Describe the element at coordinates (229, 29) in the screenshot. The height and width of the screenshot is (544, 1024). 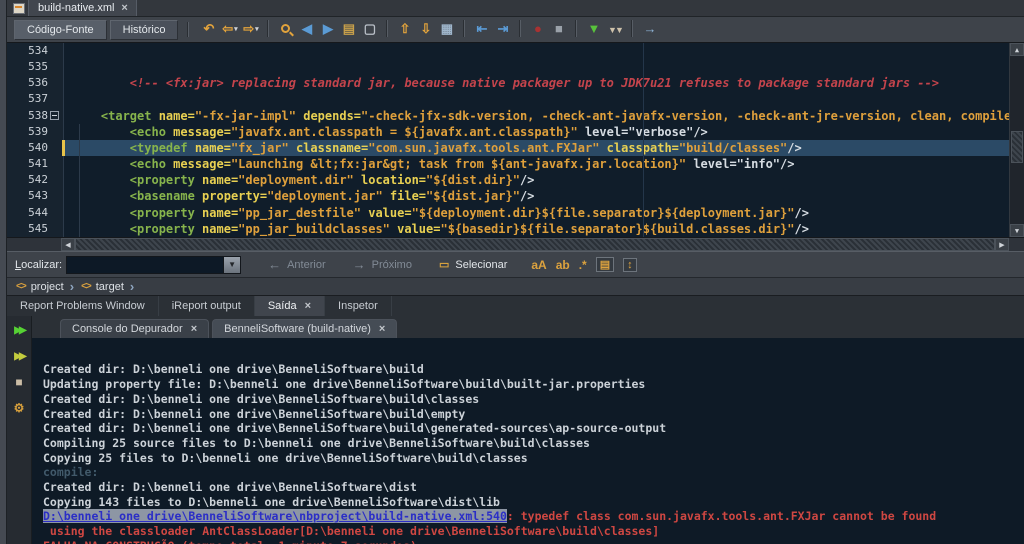
I see `back-icon: ⇦ ▾` at that location.